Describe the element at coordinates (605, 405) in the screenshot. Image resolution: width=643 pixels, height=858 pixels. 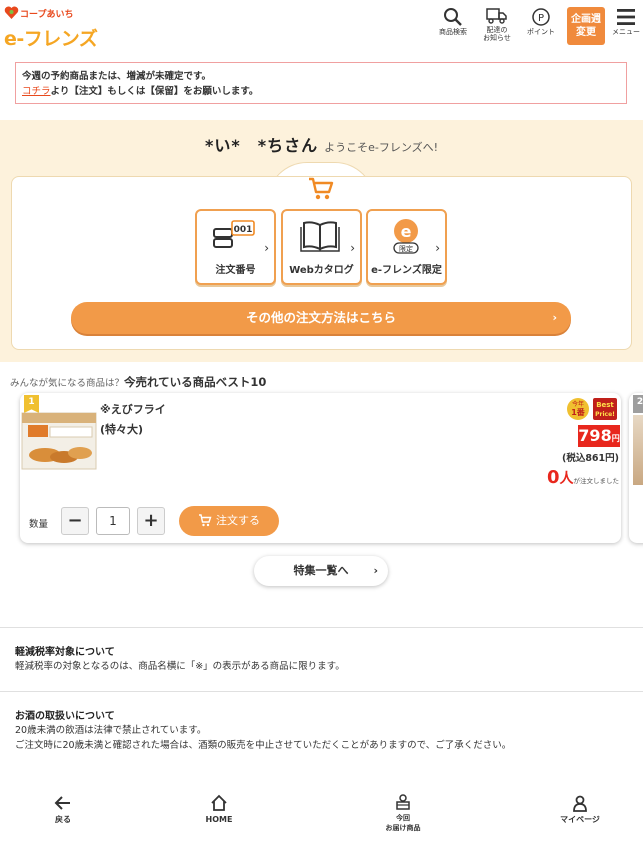
I see `badge-best: Best` at that location.